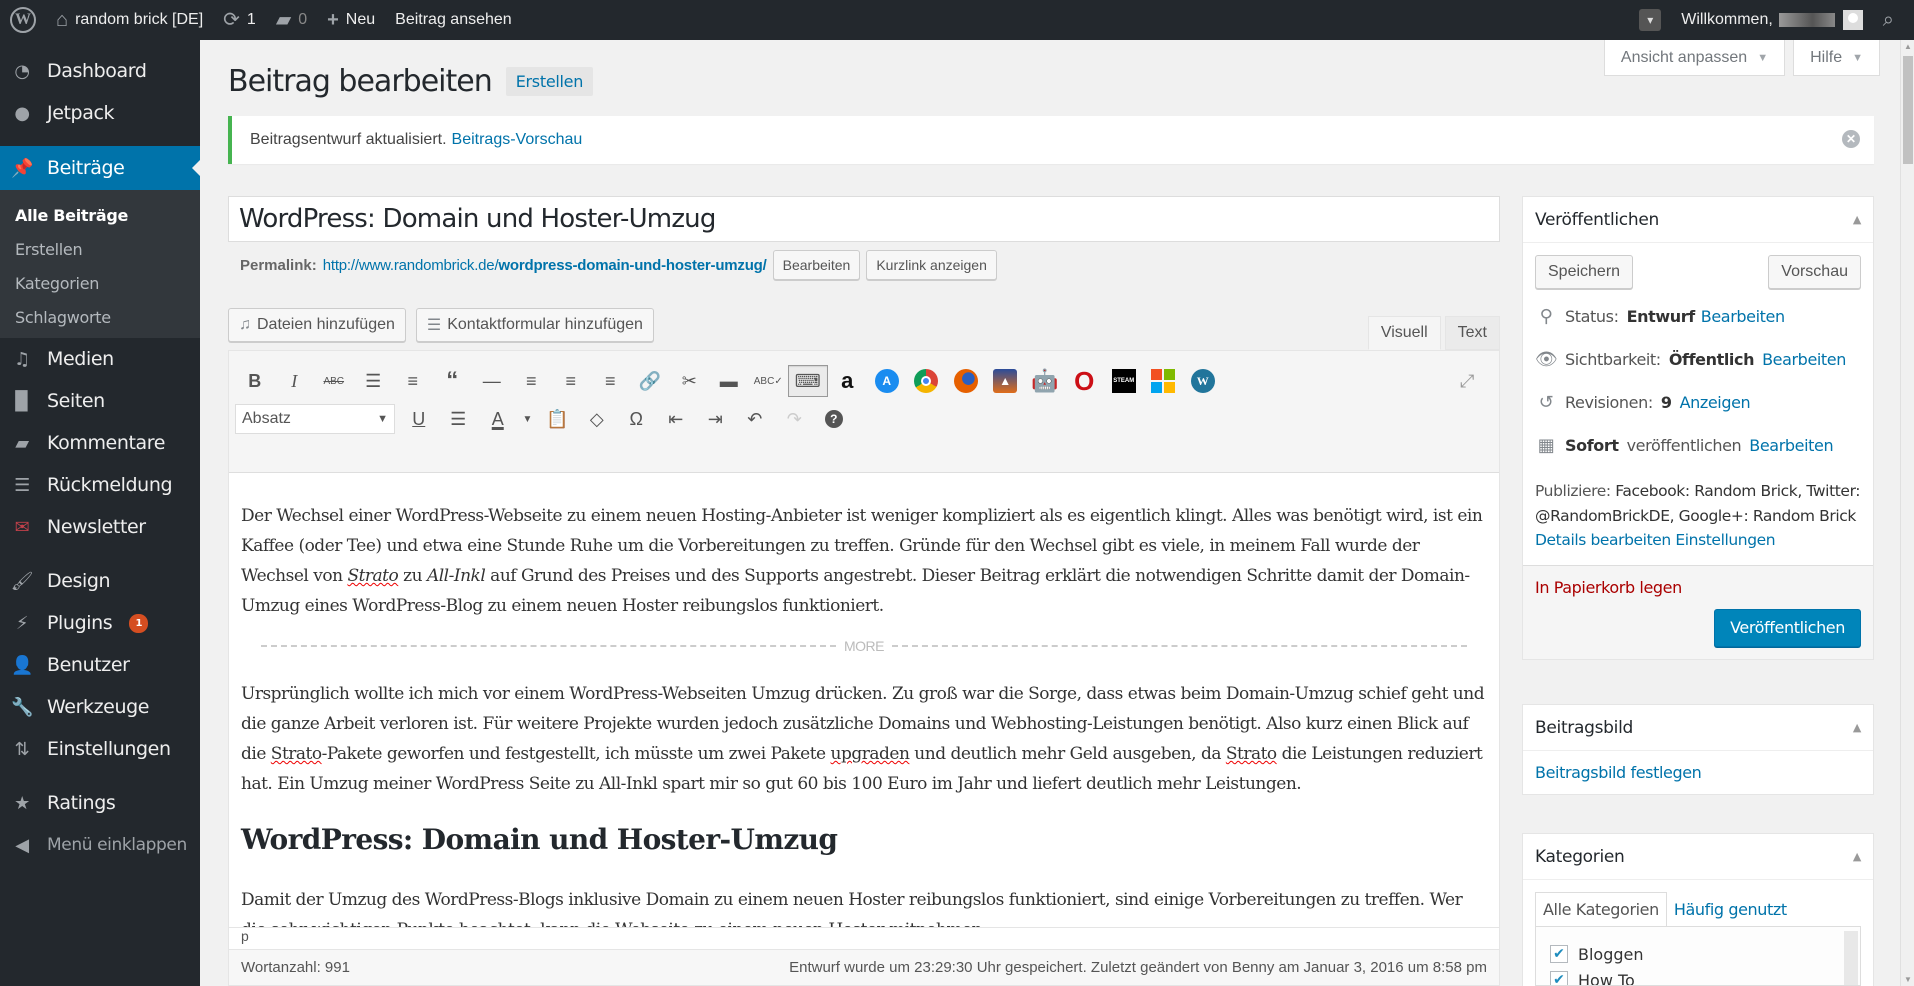 The width and height of the screenshot is (1914, 986). Describe the element at coordinates (1694, 58) in the screenshot. I see `screen-options-button: Ansicht anpassen ▼` at that location.